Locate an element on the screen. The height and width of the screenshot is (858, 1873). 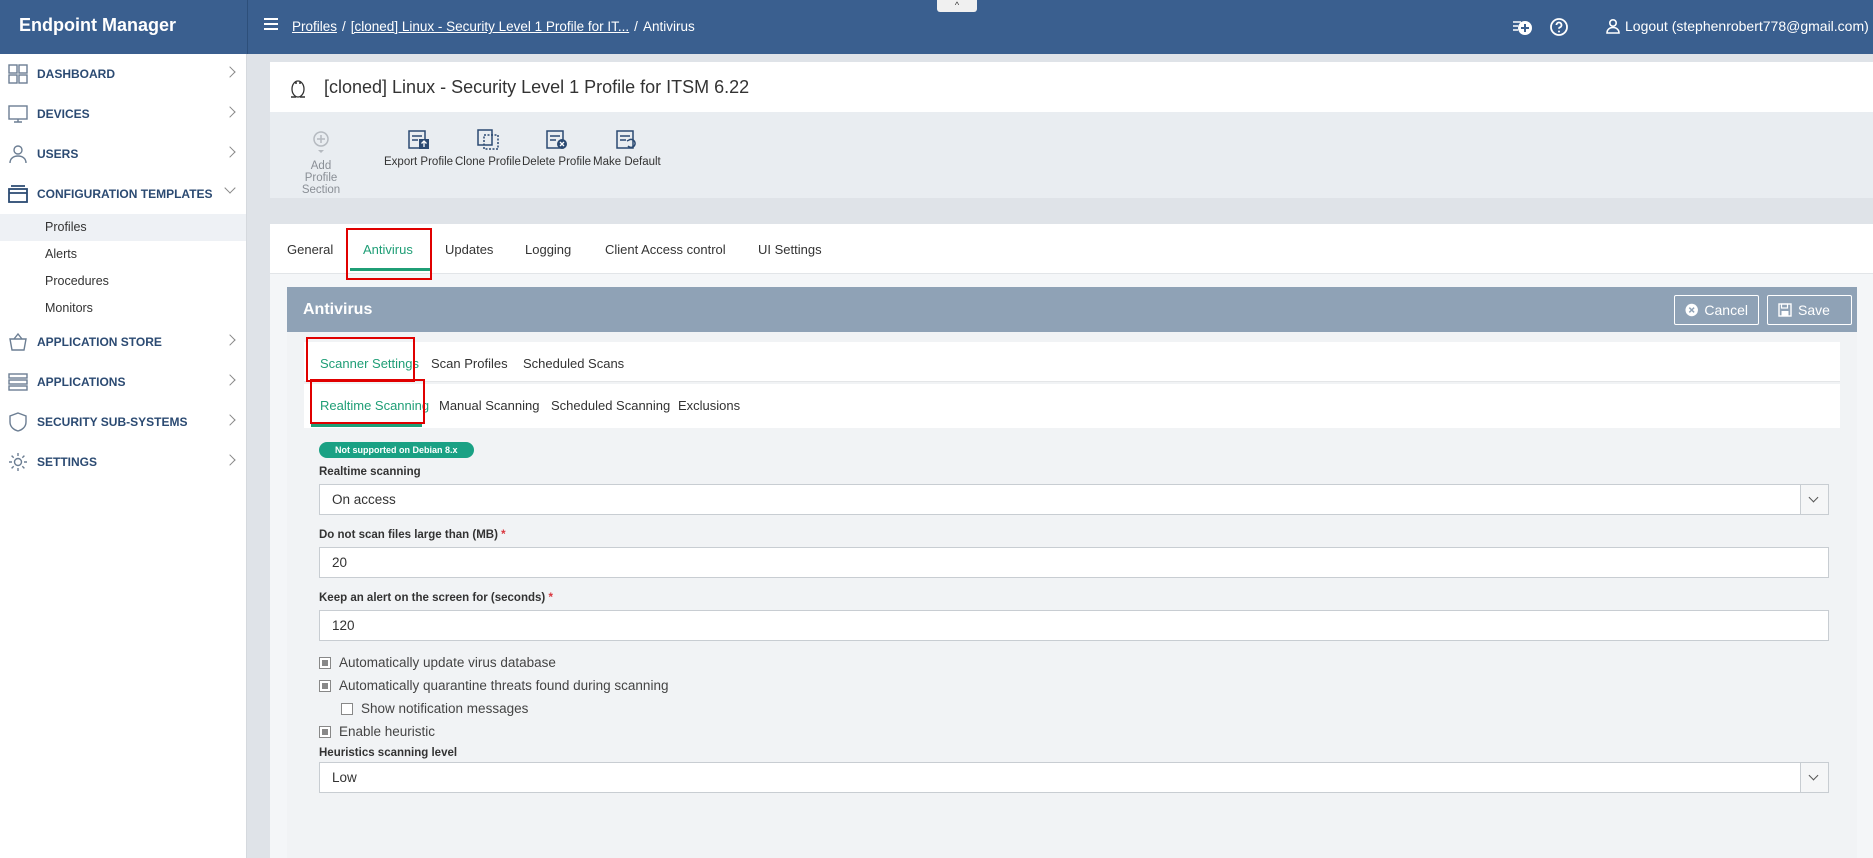
max-file-size-input: 20 is located at coordinates (1074, 562).